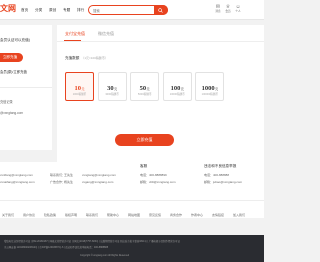 This screenshot has height=262, width=320. I want to click on amount-label-text: 充值数额, so click(72, 58).